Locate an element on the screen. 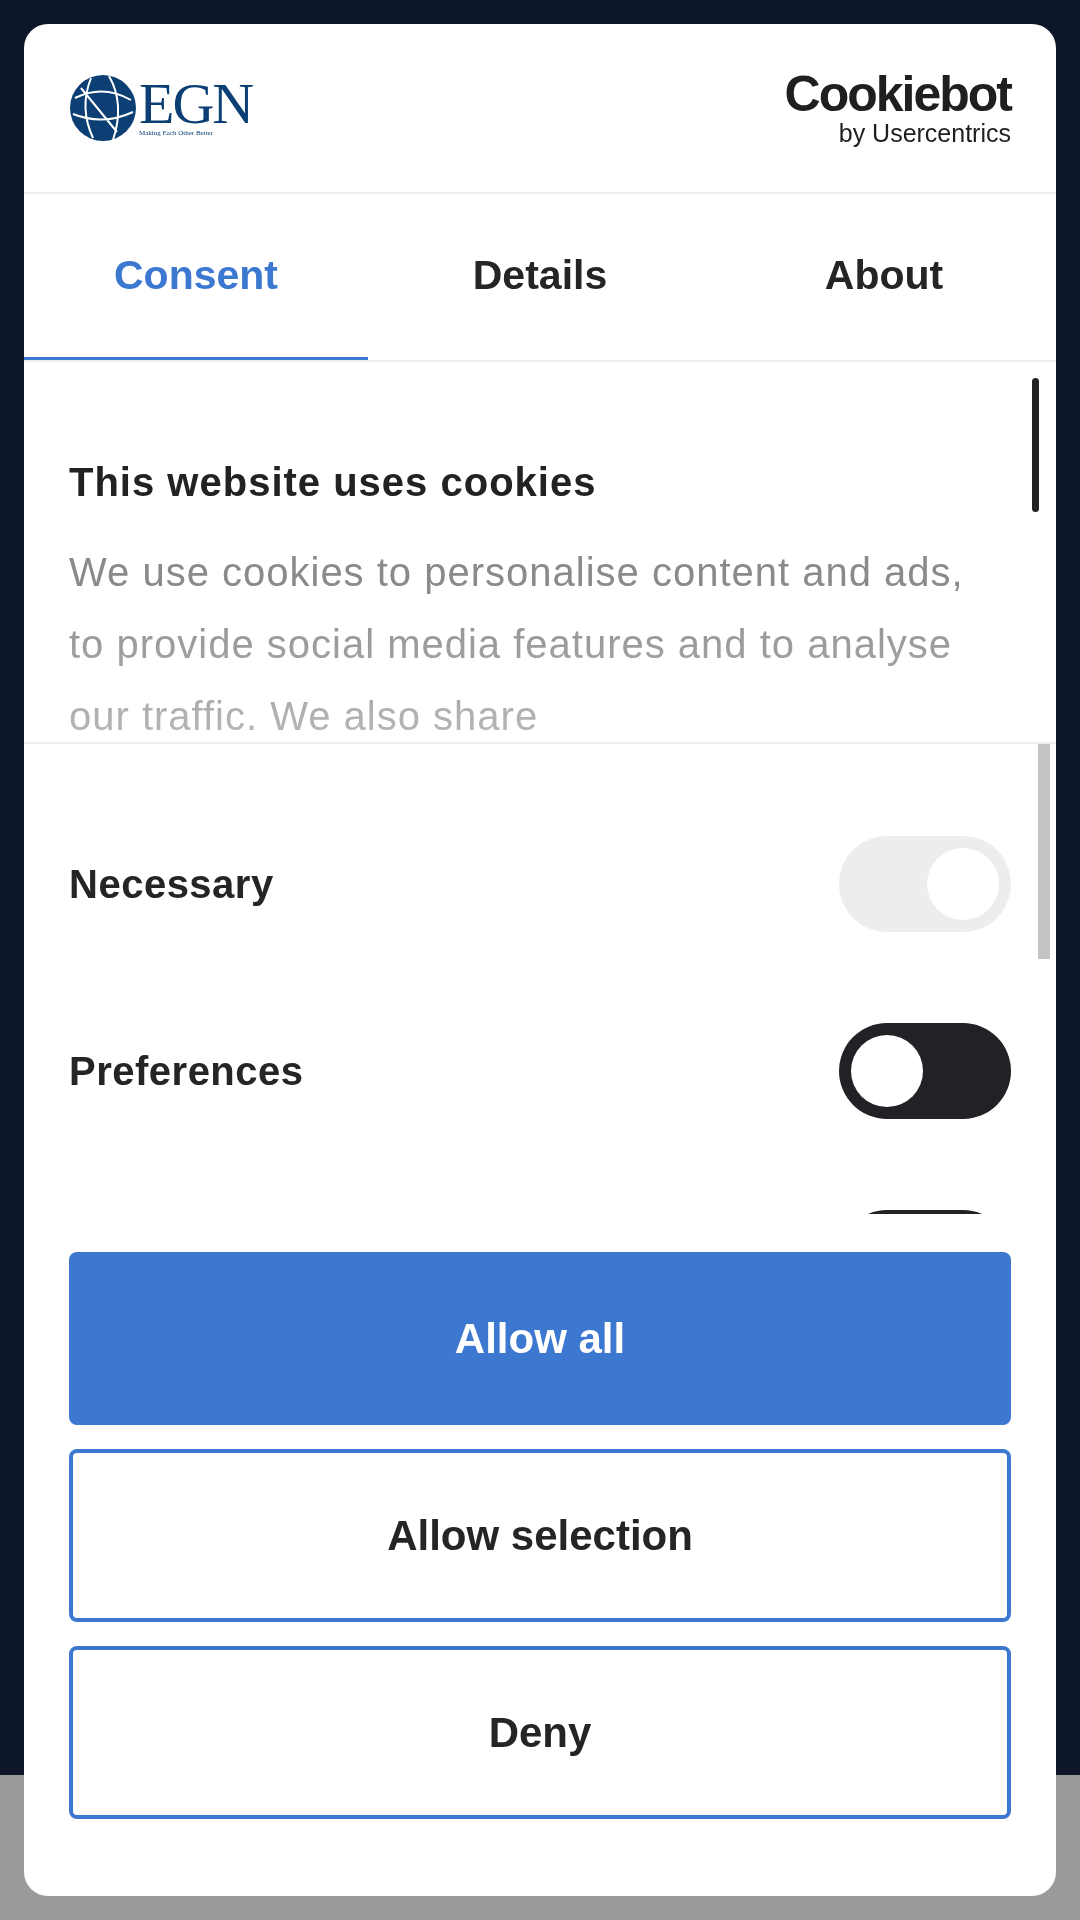 The image size is (1080, 1920). action-button: Deny is located at coordinates (540, 1732).